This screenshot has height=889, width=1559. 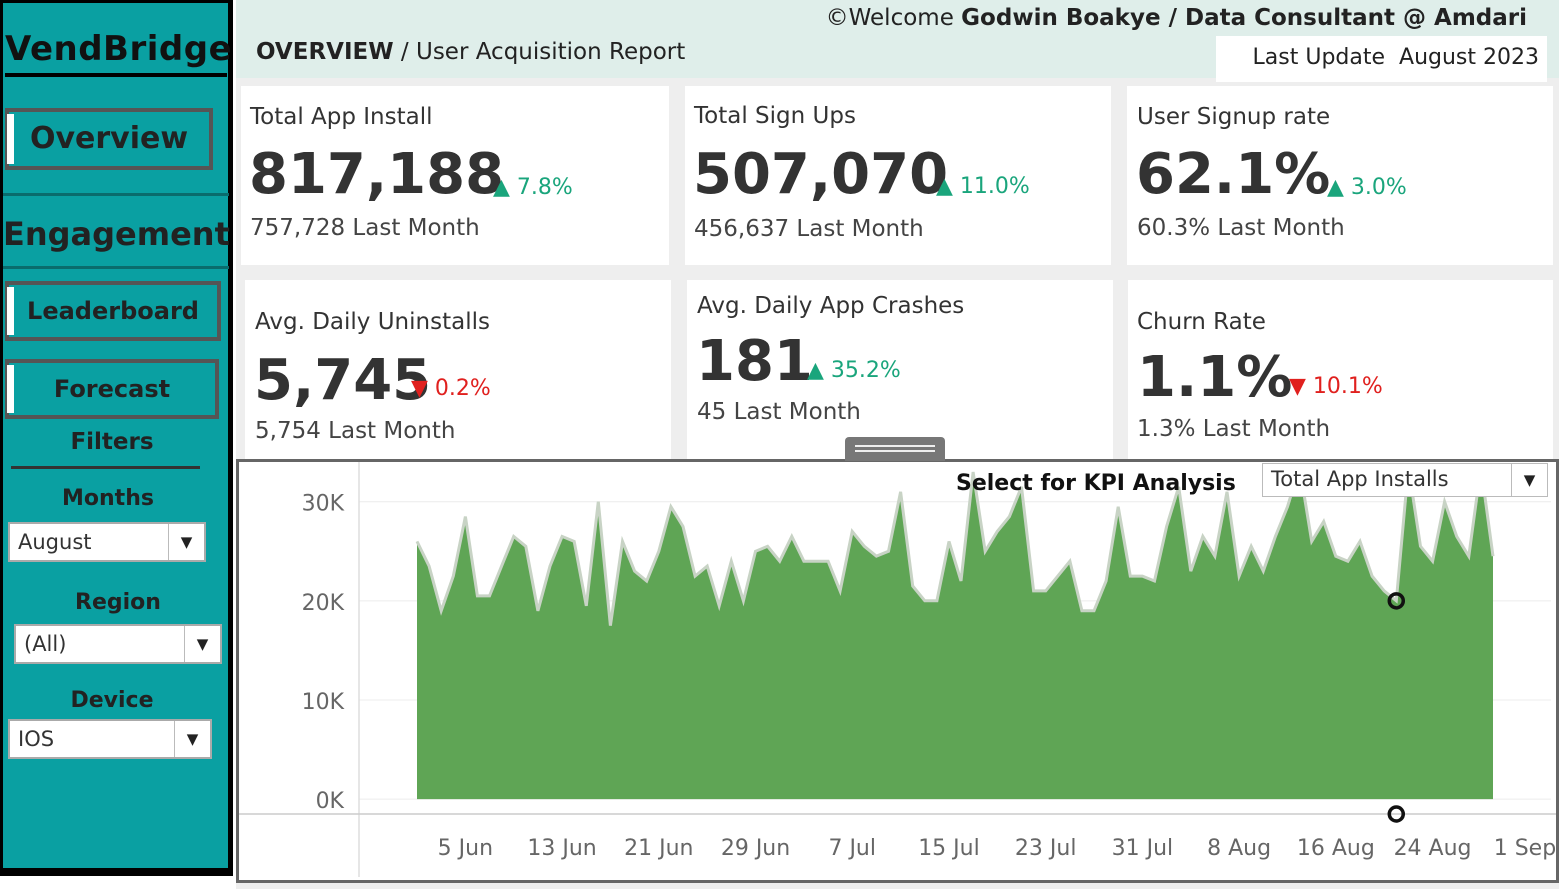 I want to click on kpi-change-value: 11.0%, so click(x=994, y=186).